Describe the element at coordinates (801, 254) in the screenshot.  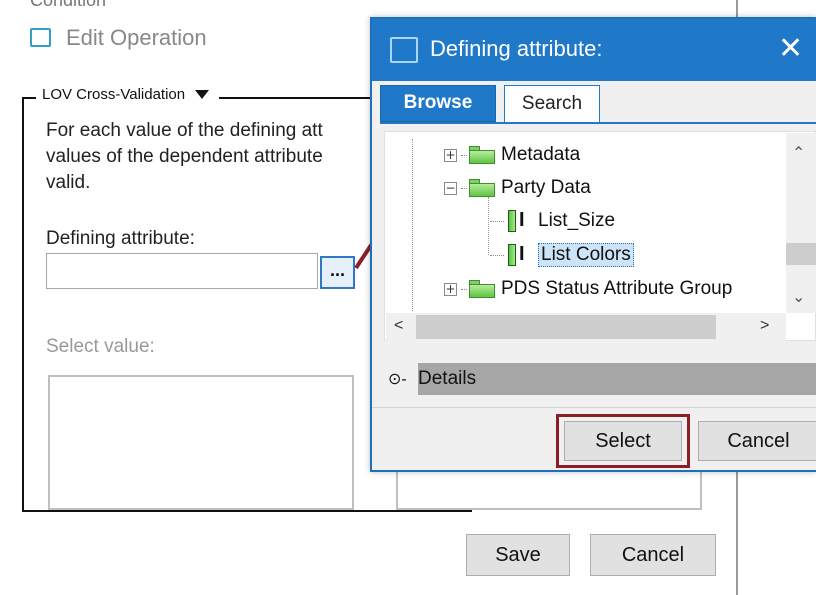
I see `vertical-scroll-thumb` at that location.